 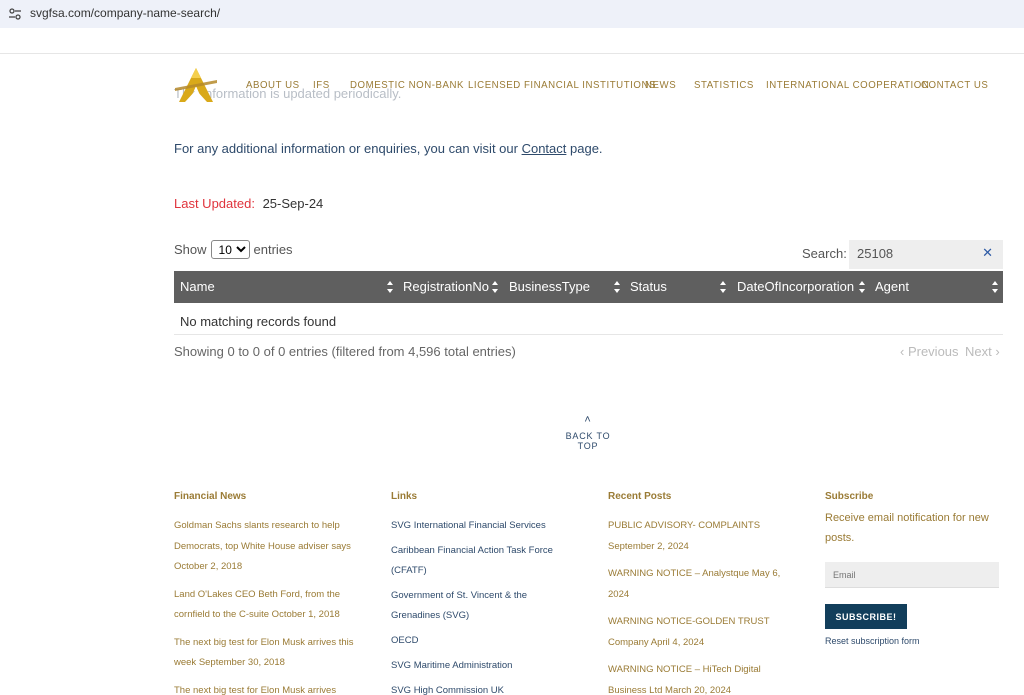 What do you see at coordinates (544, 148) in the screenshot?
I see `contact-link: Contact` at bounding box center [544, 148].